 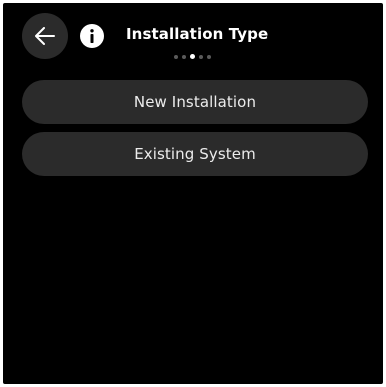 I want to click on existing-system-button: Existing System, so click(x=195, y=154).